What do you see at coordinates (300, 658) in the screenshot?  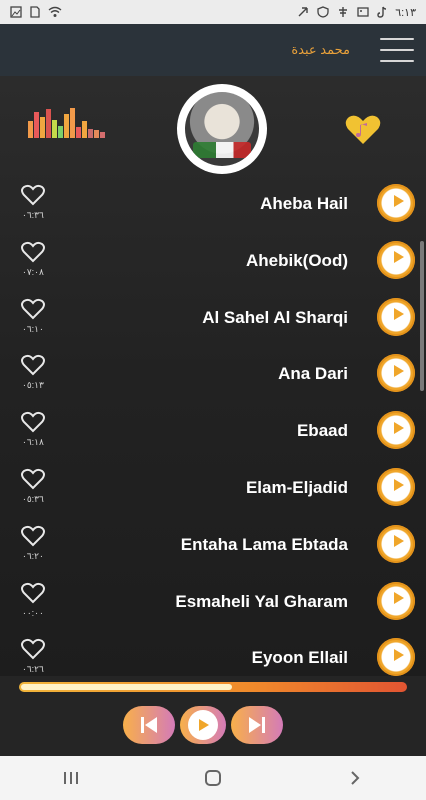 I see `track-title: Eyoon Ellail` at bounding box center [300, 658].